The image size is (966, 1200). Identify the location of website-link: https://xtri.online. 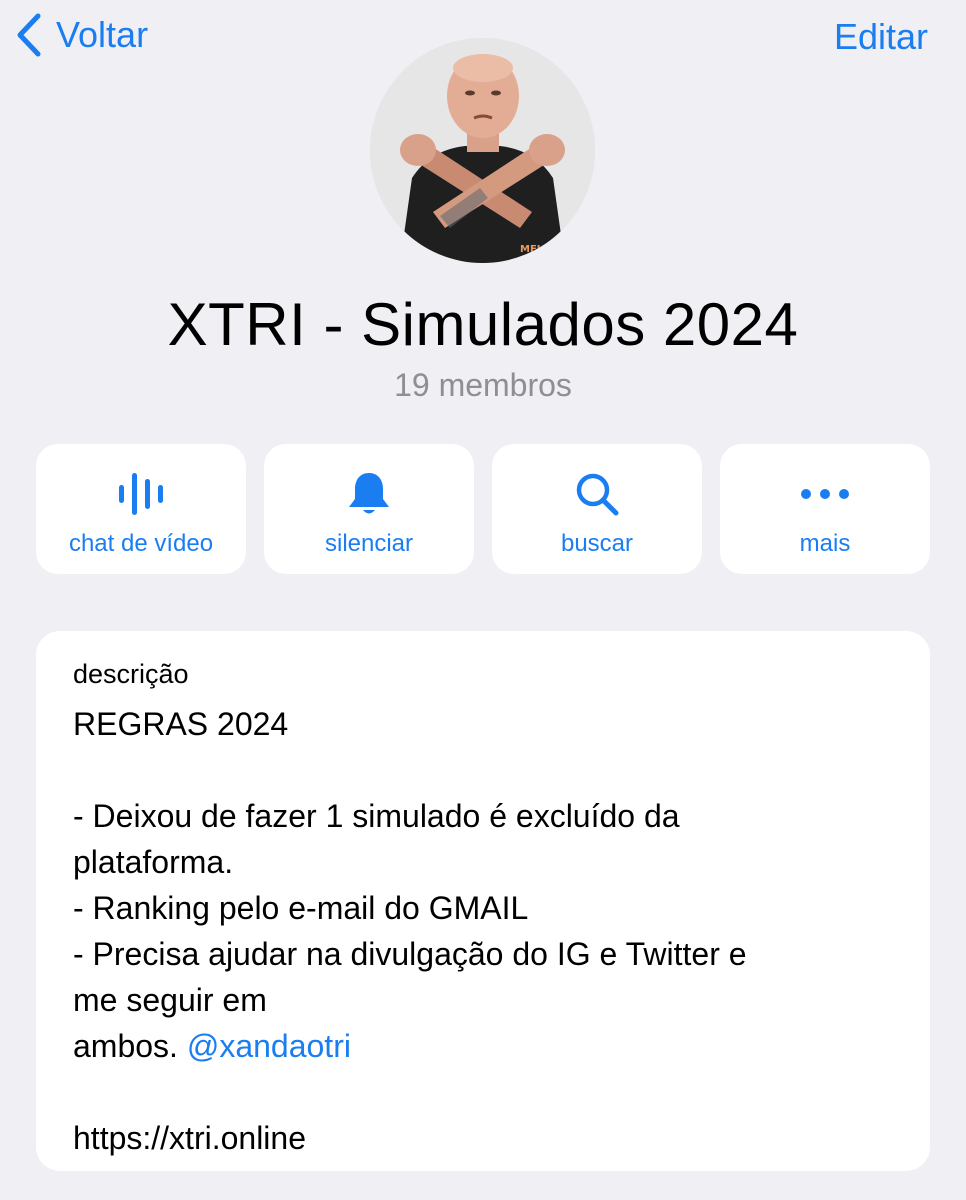
(488, 1138).